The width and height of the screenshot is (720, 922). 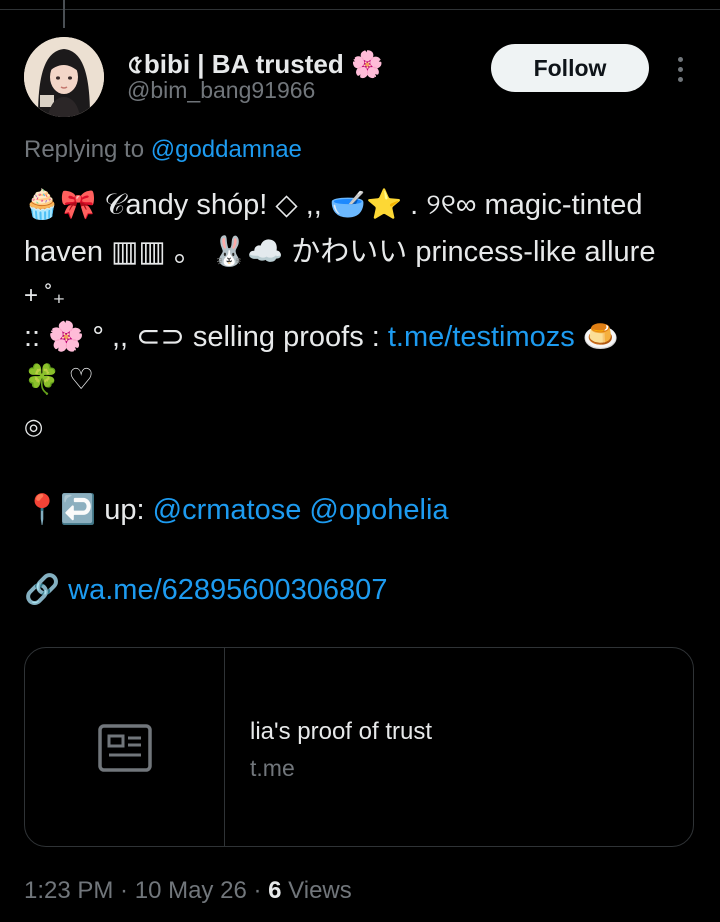 I want to click on card-thumbnail, so click(x=125, y=747).